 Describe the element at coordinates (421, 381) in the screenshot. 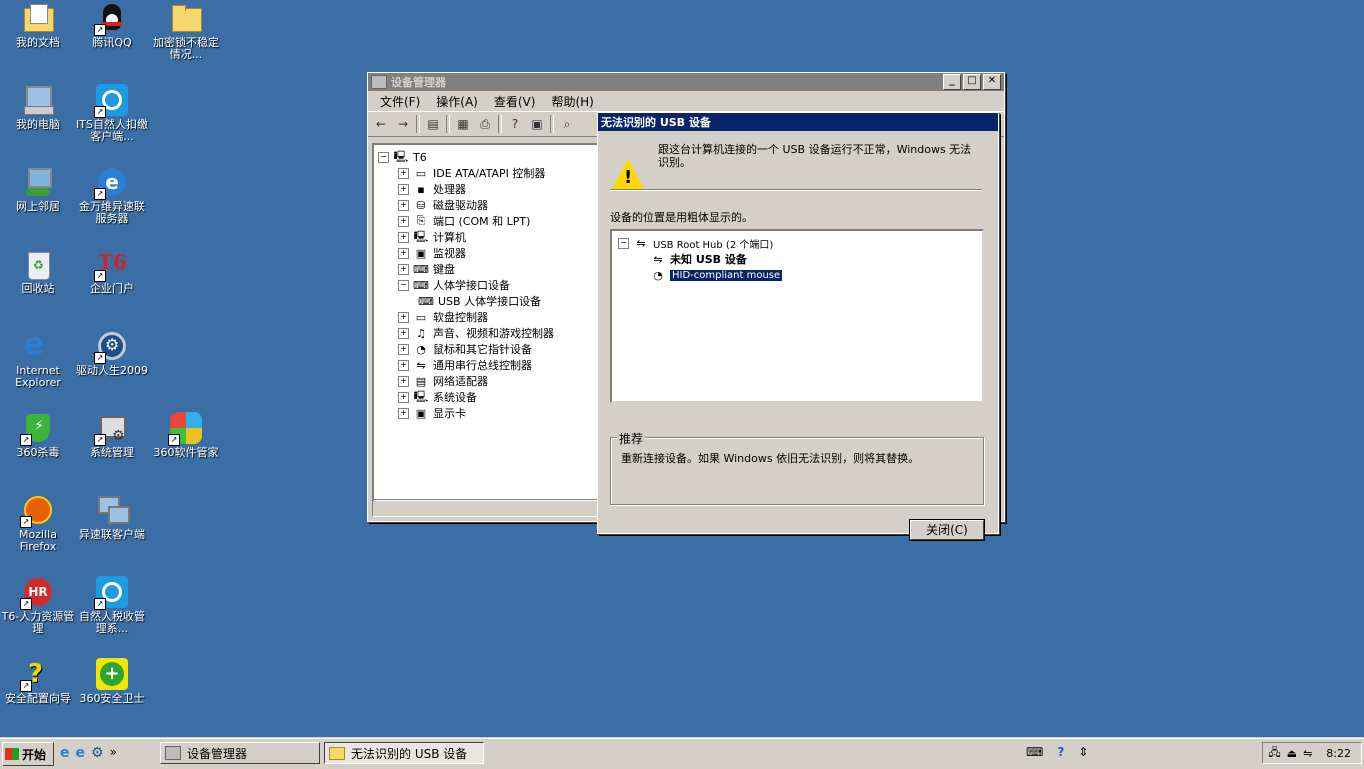

I see `network-adapter-icon: ▤` at that location.